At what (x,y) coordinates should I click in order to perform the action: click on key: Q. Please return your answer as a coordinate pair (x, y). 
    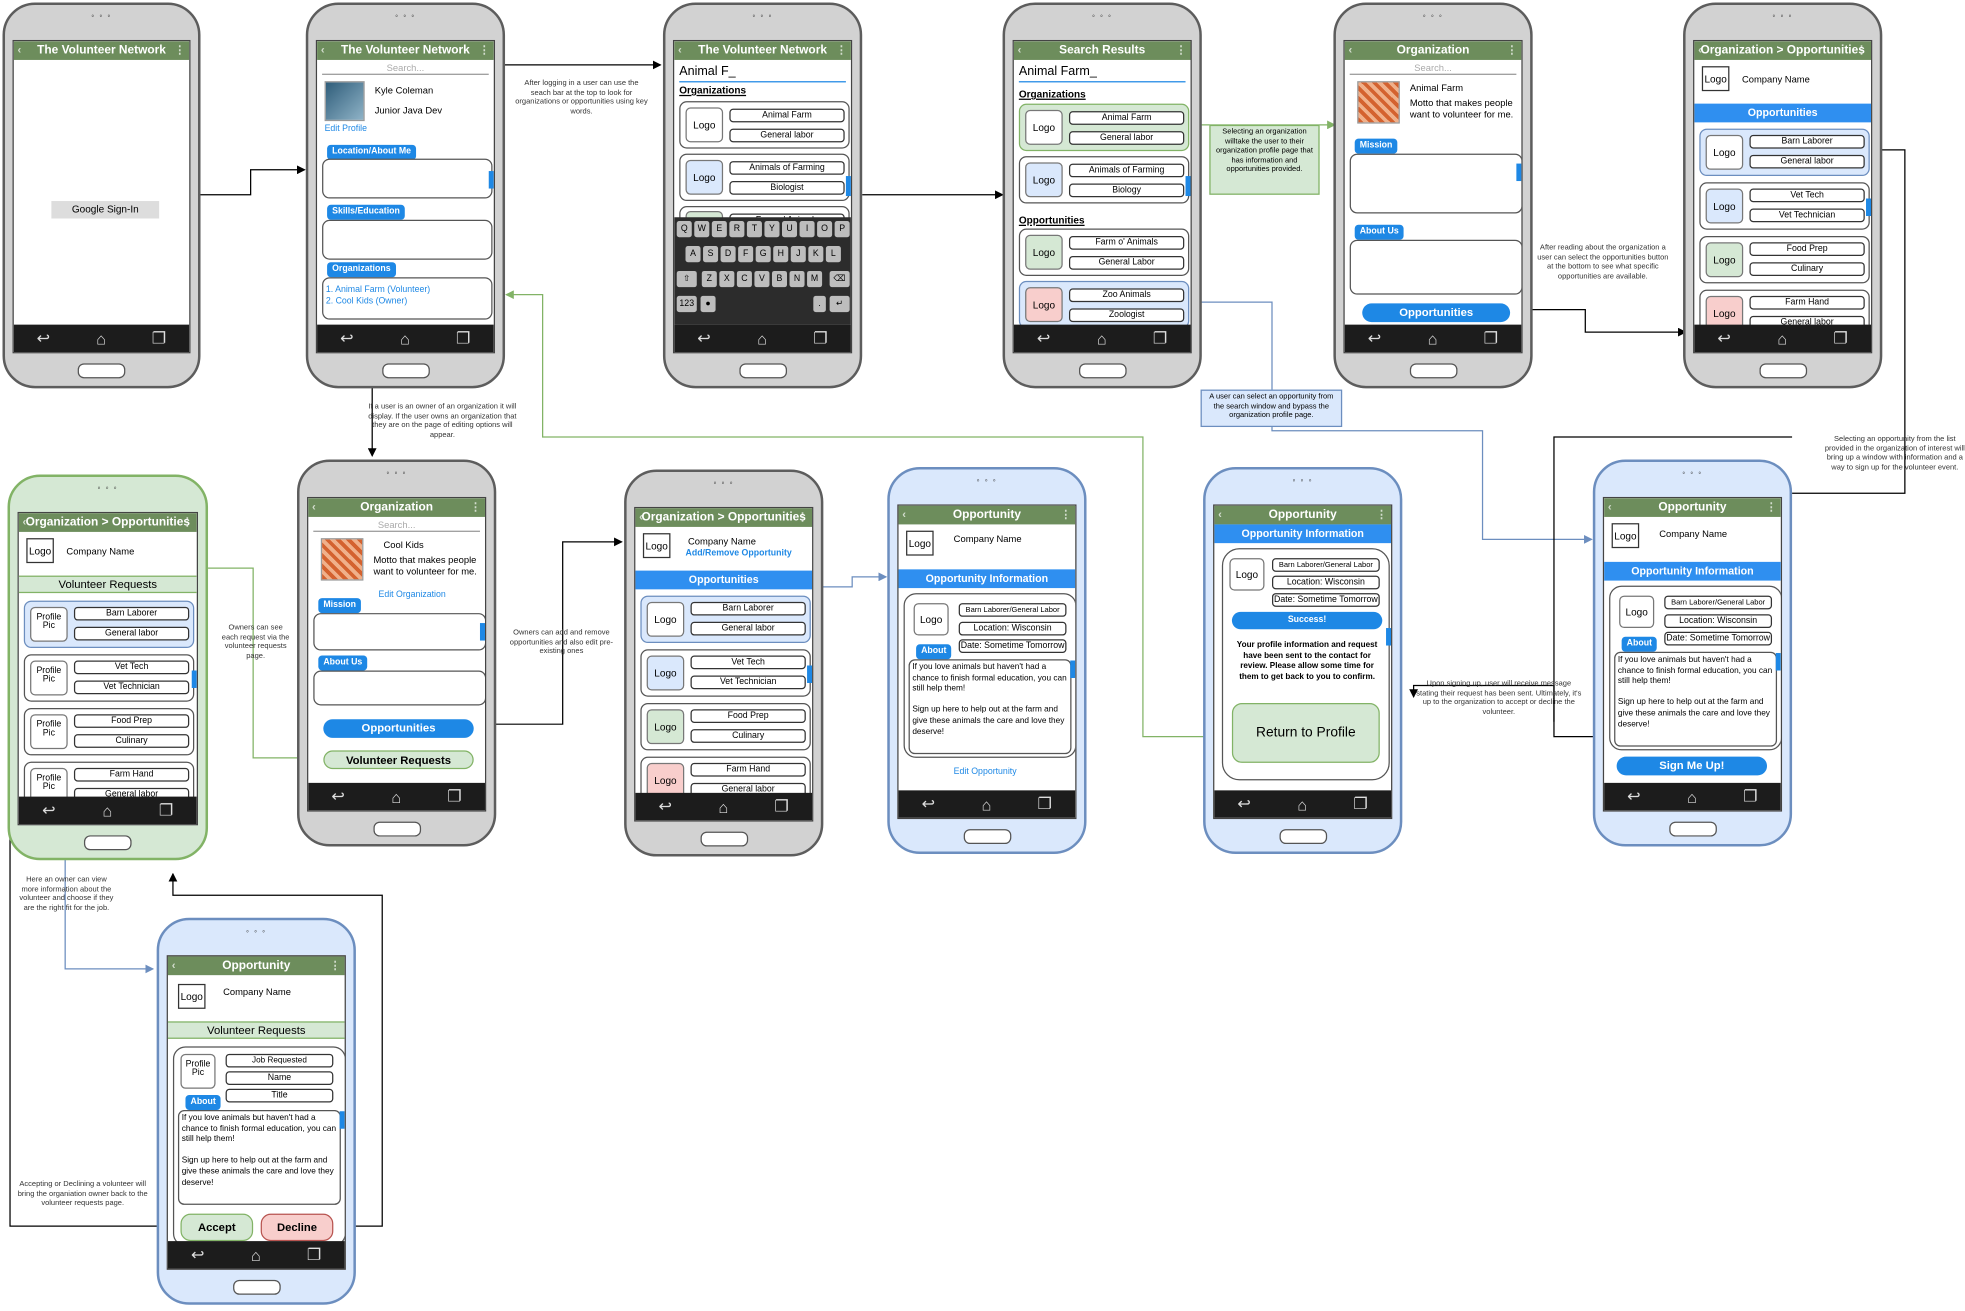
    Looking at the image, I should click on (684, 229).